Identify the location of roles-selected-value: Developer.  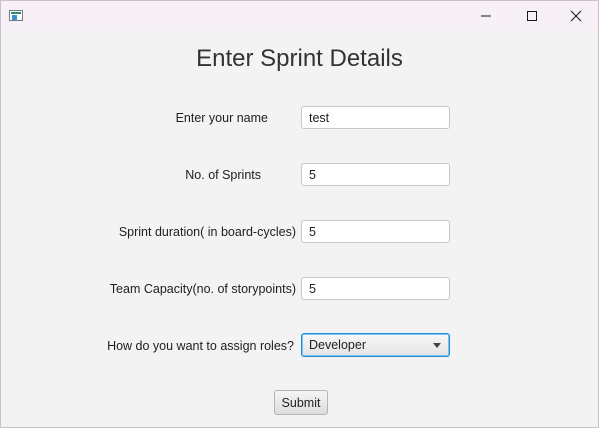
(337, 345).